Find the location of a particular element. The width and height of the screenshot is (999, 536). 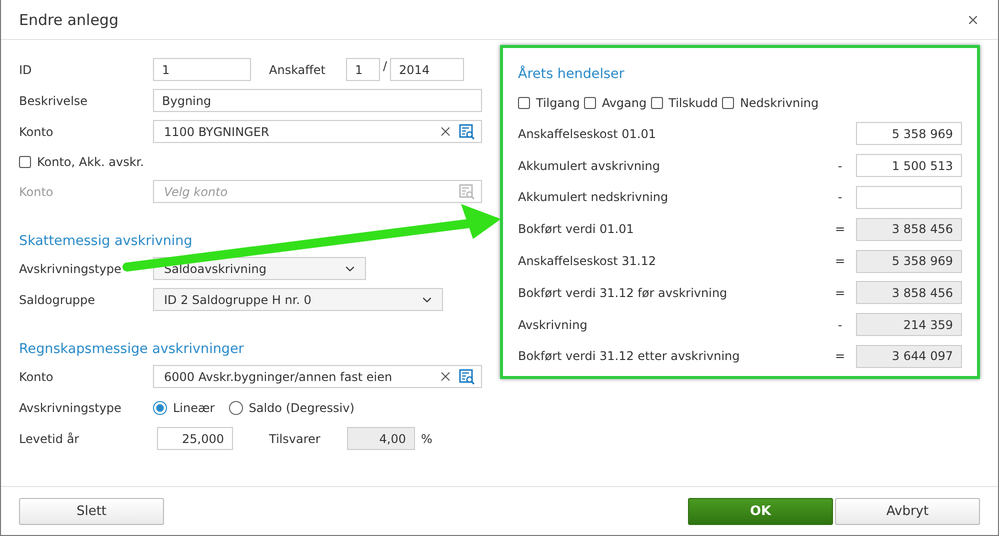

checkbox-label: Tilskudd is located at coordinates (693, 103).